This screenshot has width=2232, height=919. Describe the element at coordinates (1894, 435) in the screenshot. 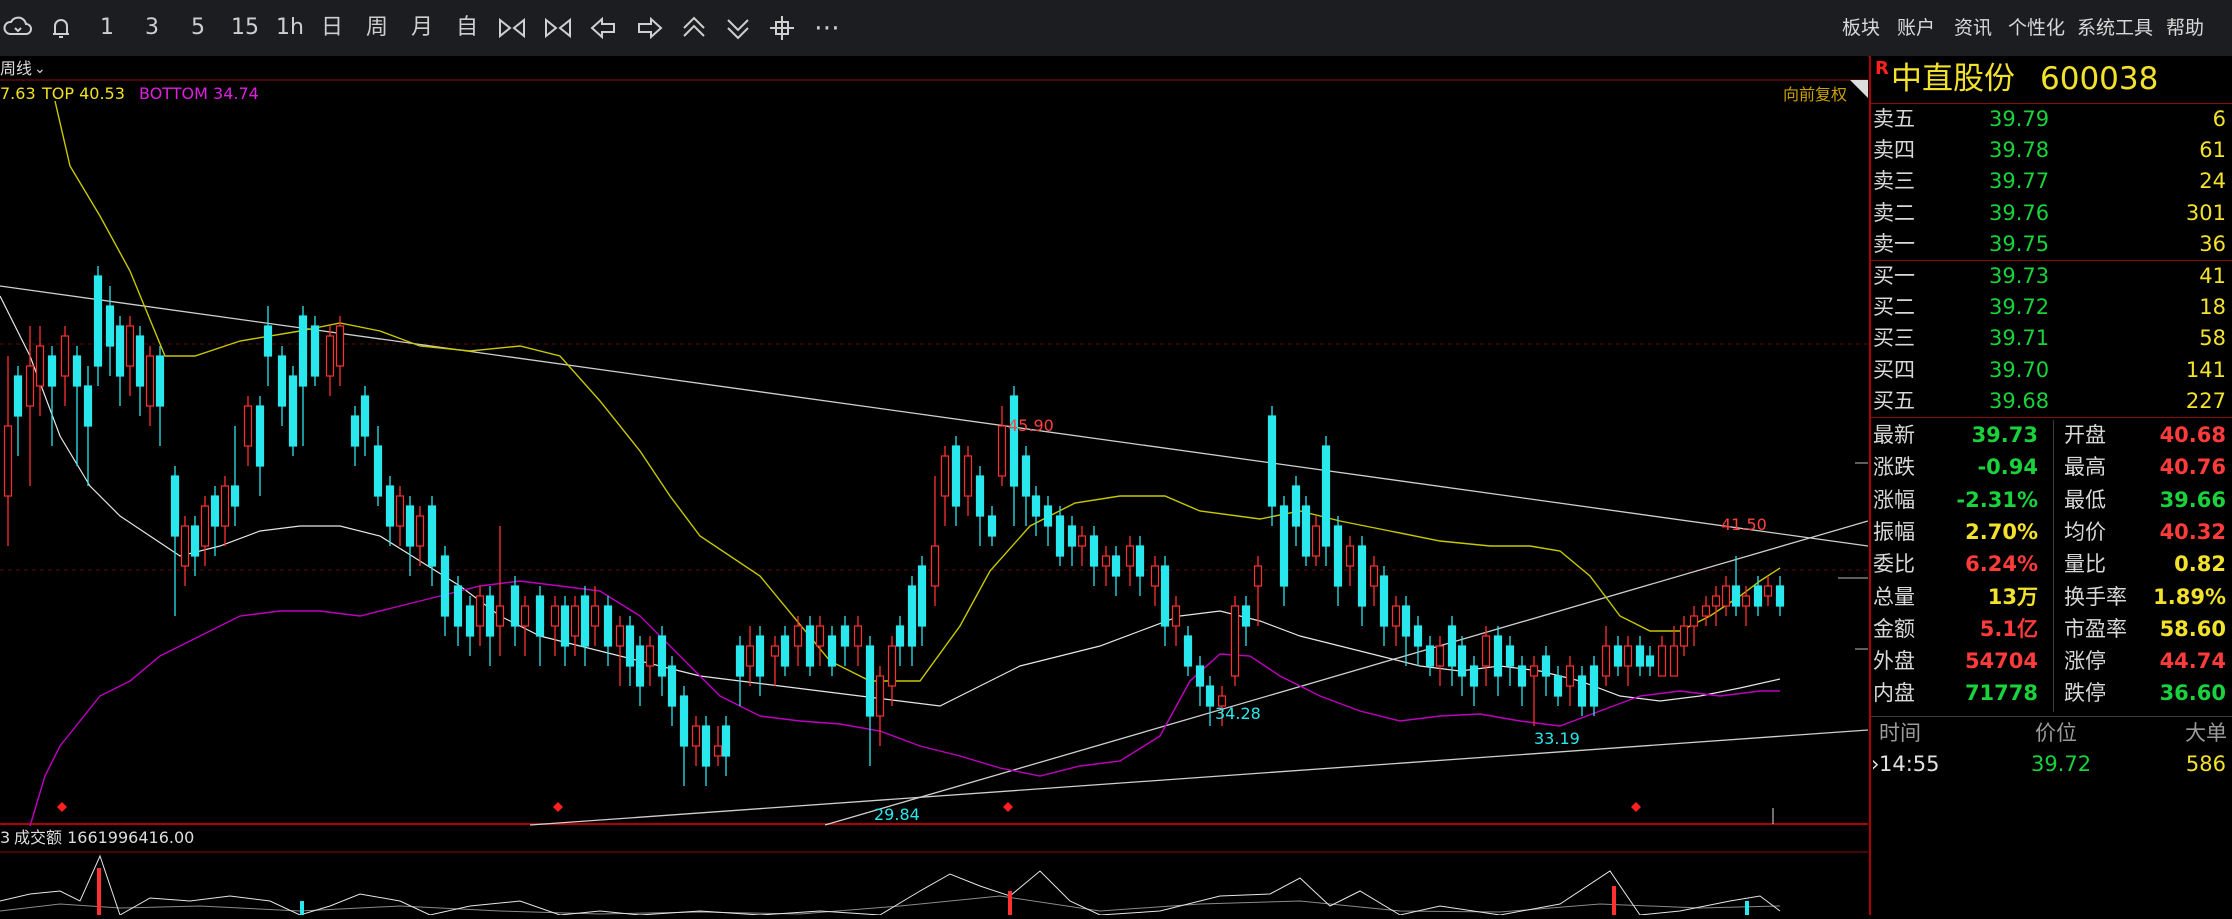

I see `stat-label: 最新` at that location.